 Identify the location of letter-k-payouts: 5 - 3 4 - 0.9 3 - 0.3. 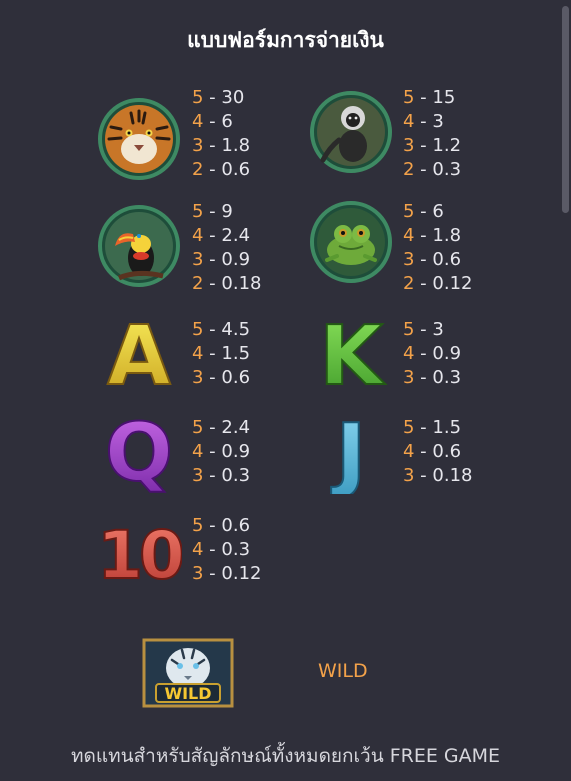
(432, 354).